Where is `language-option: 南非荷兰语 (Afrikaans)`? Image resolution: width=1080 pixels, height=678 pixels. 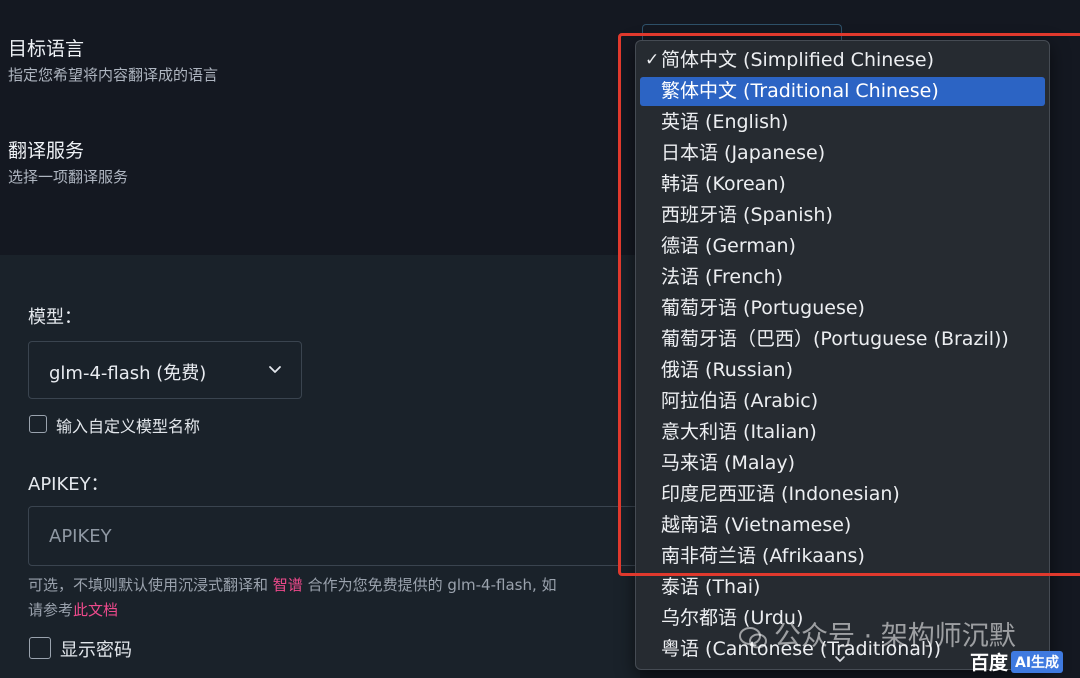
language-option: 南非荷兰语 (Afrikaans) is located at coordinates (842, 556).